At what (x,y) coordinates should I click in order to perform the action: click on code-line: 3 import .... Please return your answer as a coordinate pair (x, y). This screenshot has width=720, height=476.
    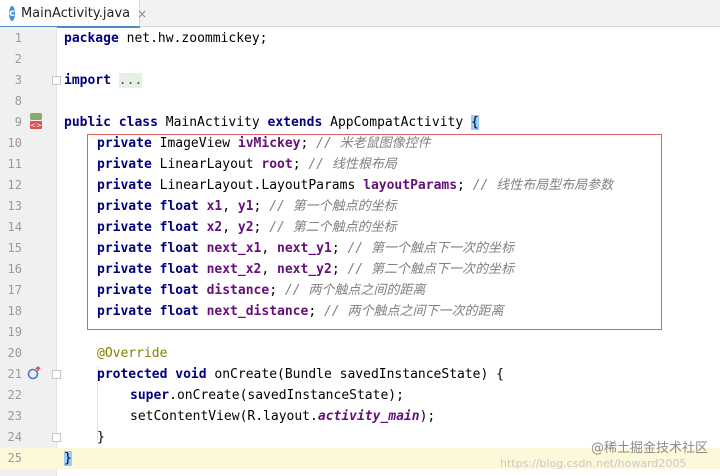
    Looking at the image, I should click on (360, 80).